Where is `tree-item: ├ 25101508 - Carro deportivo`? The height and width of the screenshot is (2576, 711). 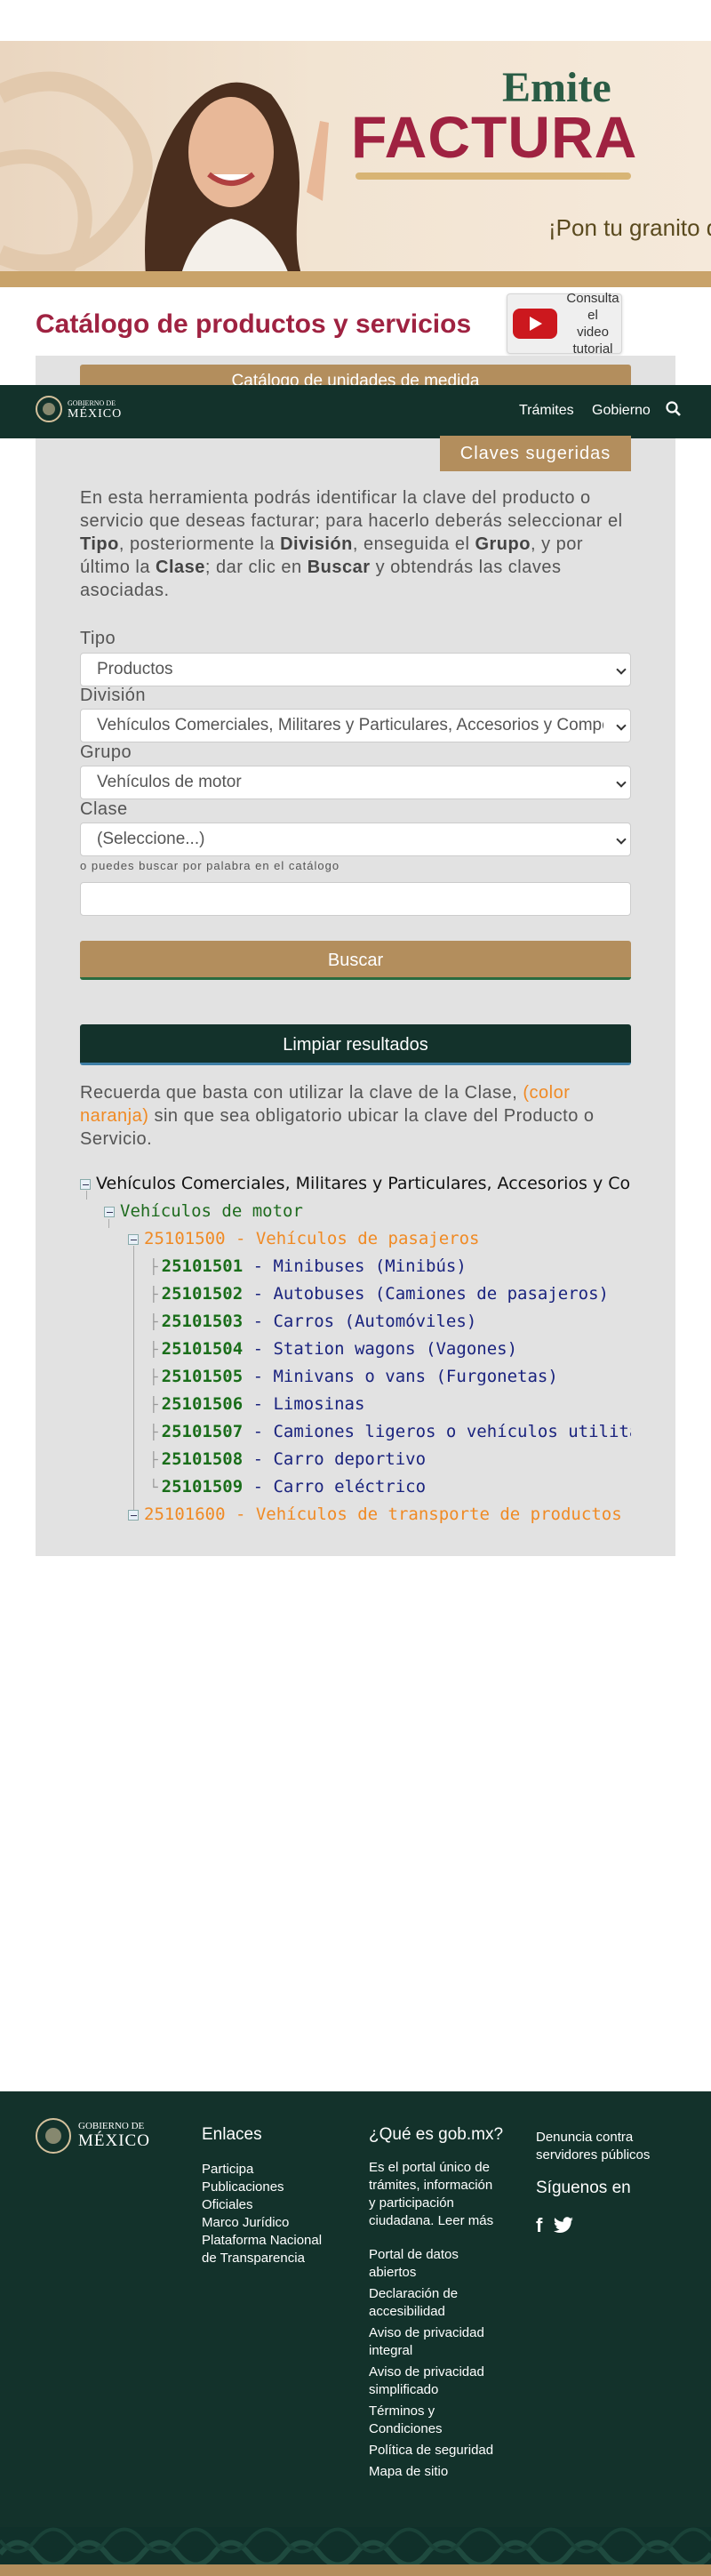
tree-item: ├ 25101508 - Carro deportivo is located at coordinates (287, 1459).